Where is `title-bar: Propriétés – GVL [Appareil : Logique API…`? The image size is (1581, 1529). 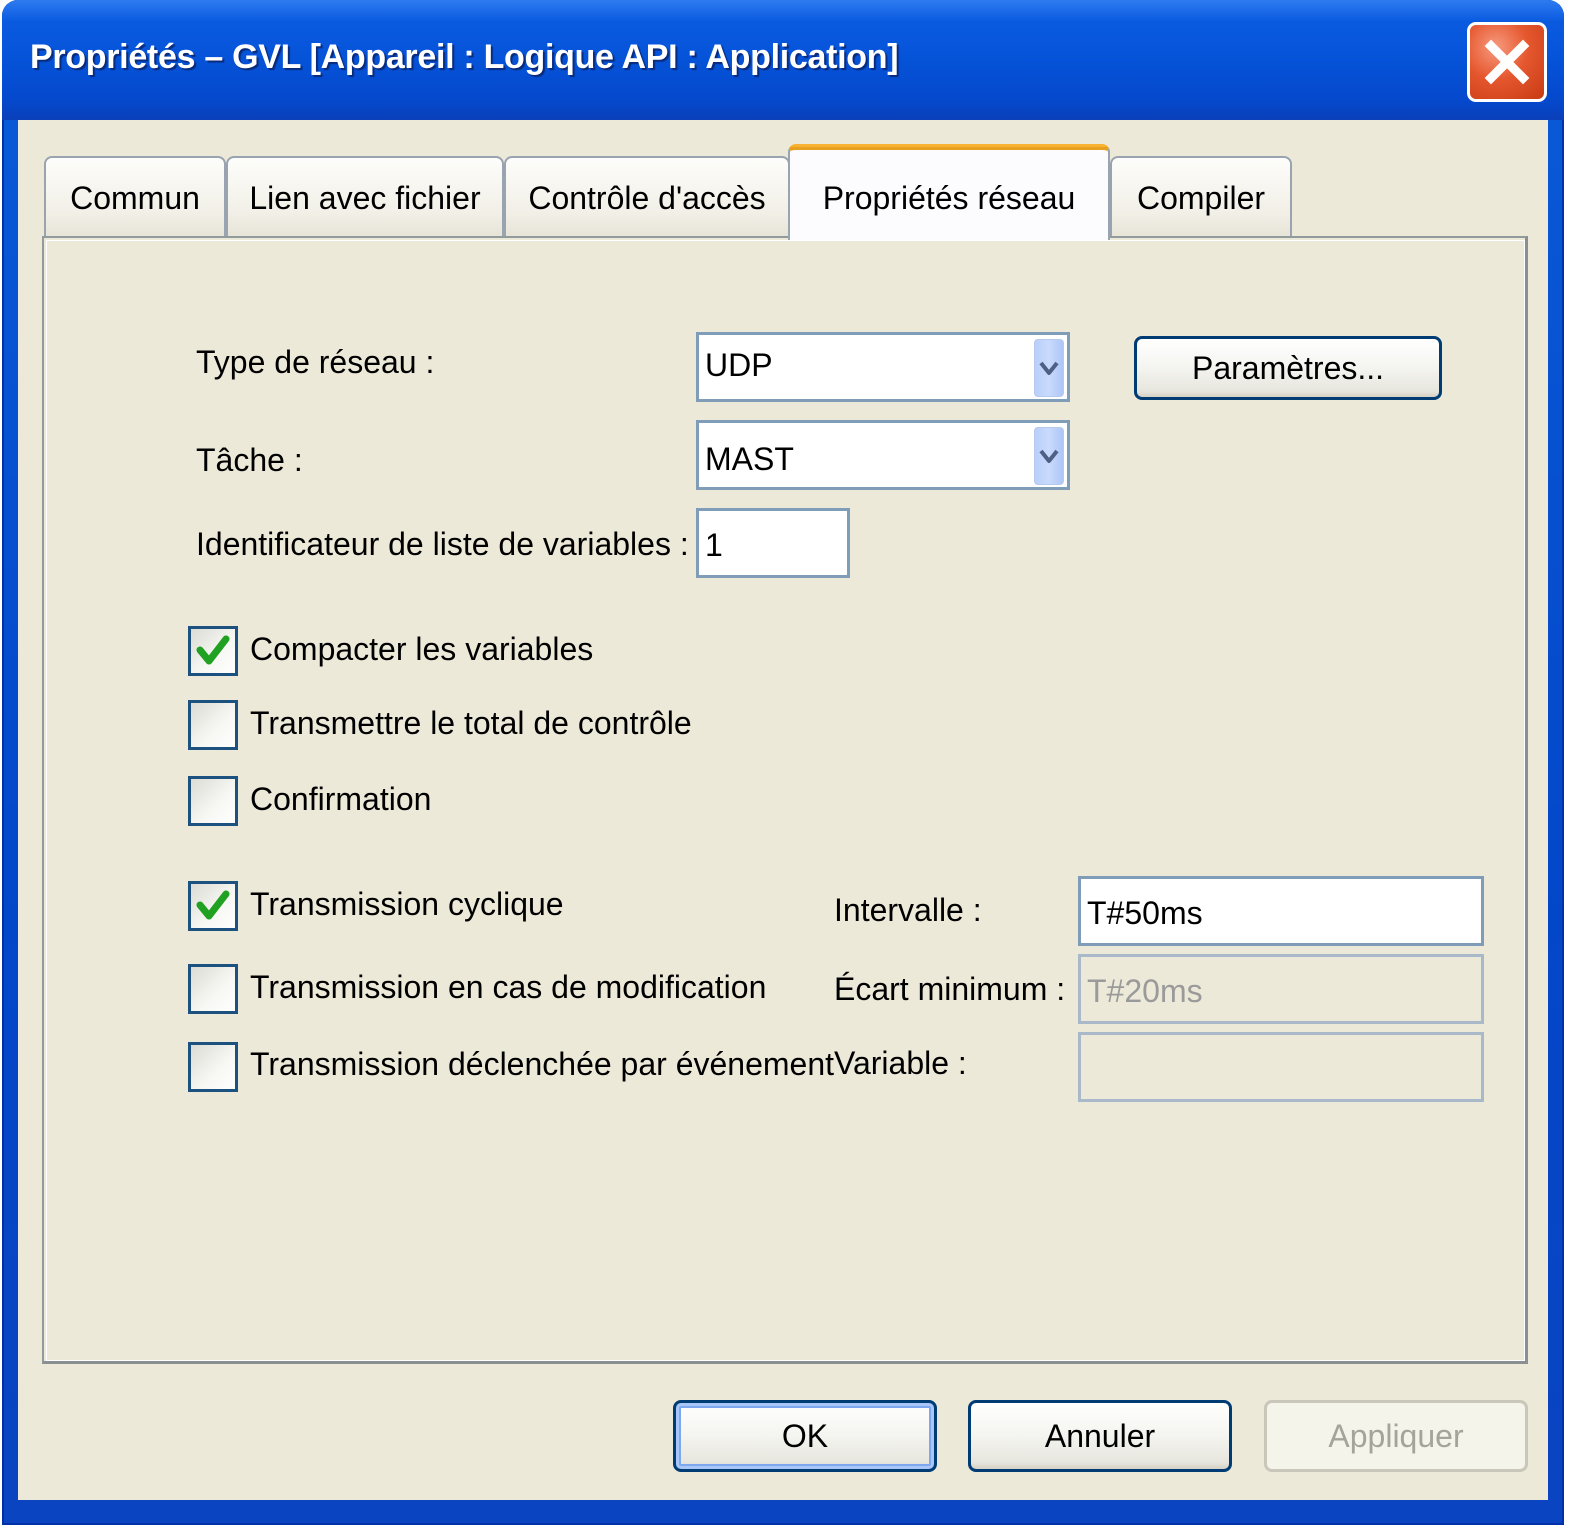
title-bar: Propriétés – GVL [Appareil : Logique API… is located at coordinates (783, 60).